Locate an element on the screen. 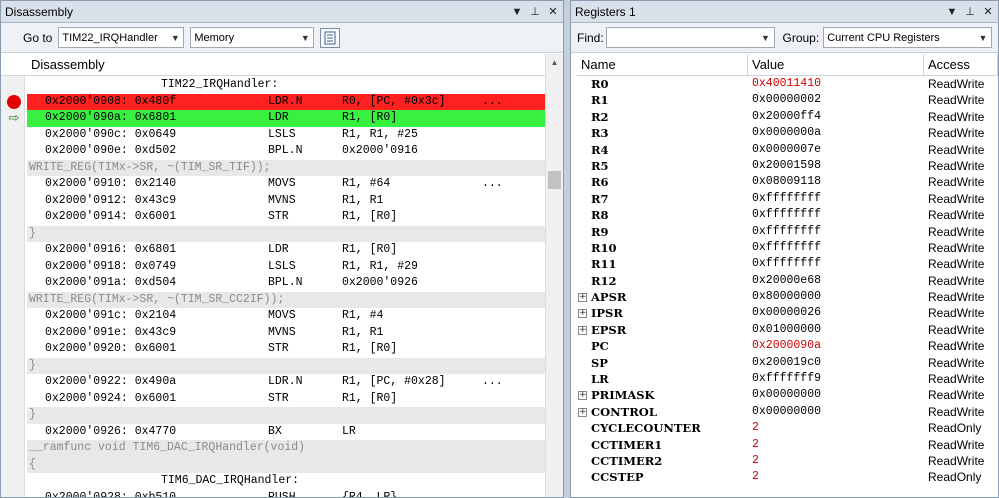 Image resolution: width=999 pixels, height=498 pixels. instruction-line: 0x2000'0920: 0x6001 STR R1, [R0] is located at coordinates (286, 349).